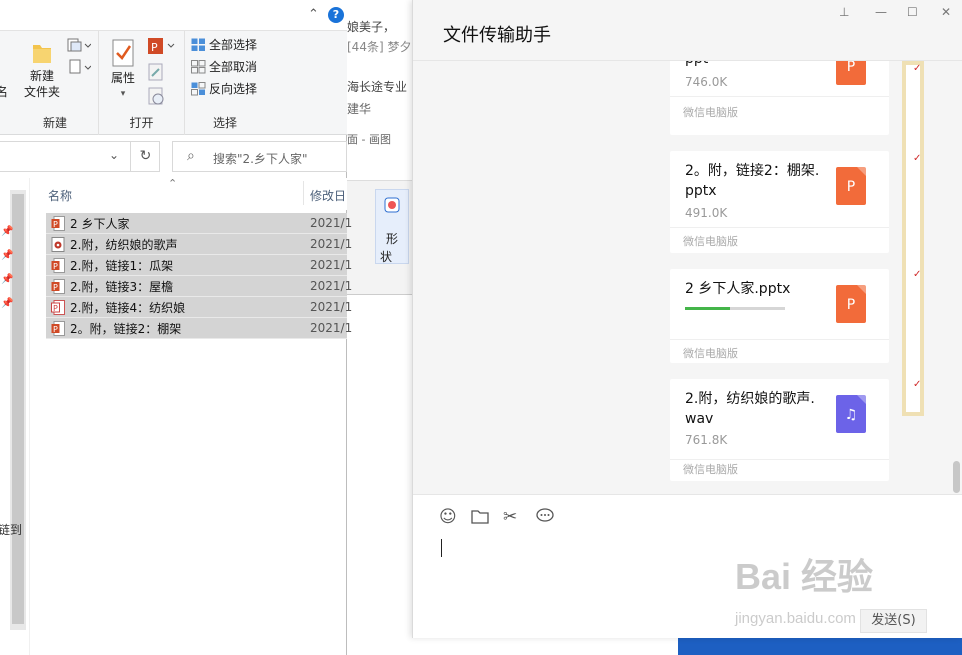  I want to click on new-folder-label-2: 文件夹, so click(41, 92).